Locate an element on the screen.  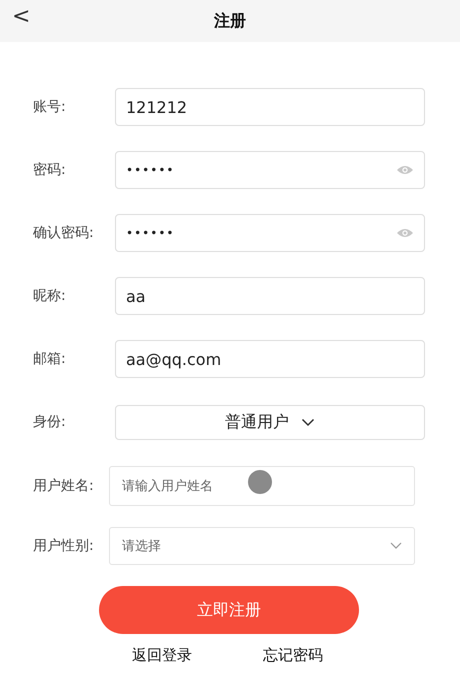
text-field: 请输入用户姓名 is located at coordinates (262, 486).